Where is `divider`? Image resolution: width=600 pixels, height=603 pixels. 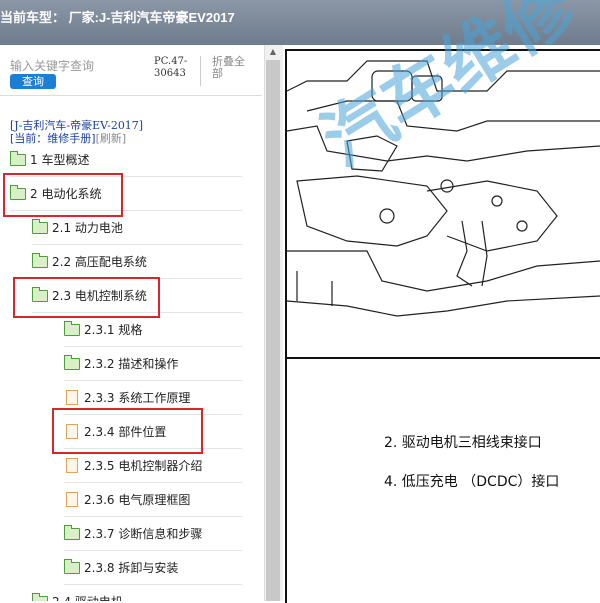
divider is located at coordinates (131, 95).